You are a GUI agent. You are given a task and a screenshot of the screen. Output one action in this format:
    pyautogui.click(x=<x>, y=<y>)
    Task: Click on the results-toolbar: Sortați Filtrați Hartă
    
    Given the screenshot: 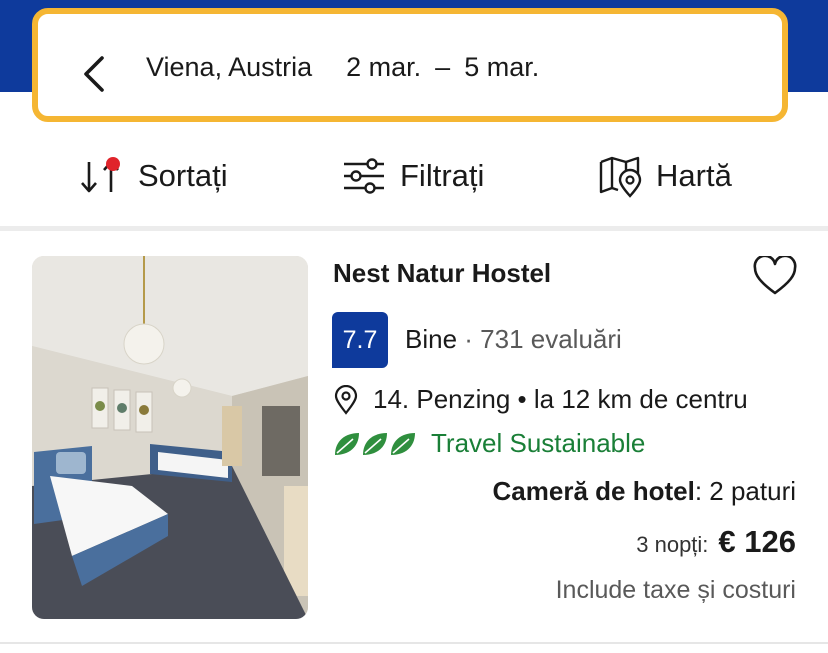 What is the action you would take?
    pyautogui.click(x=414, y=180)
    